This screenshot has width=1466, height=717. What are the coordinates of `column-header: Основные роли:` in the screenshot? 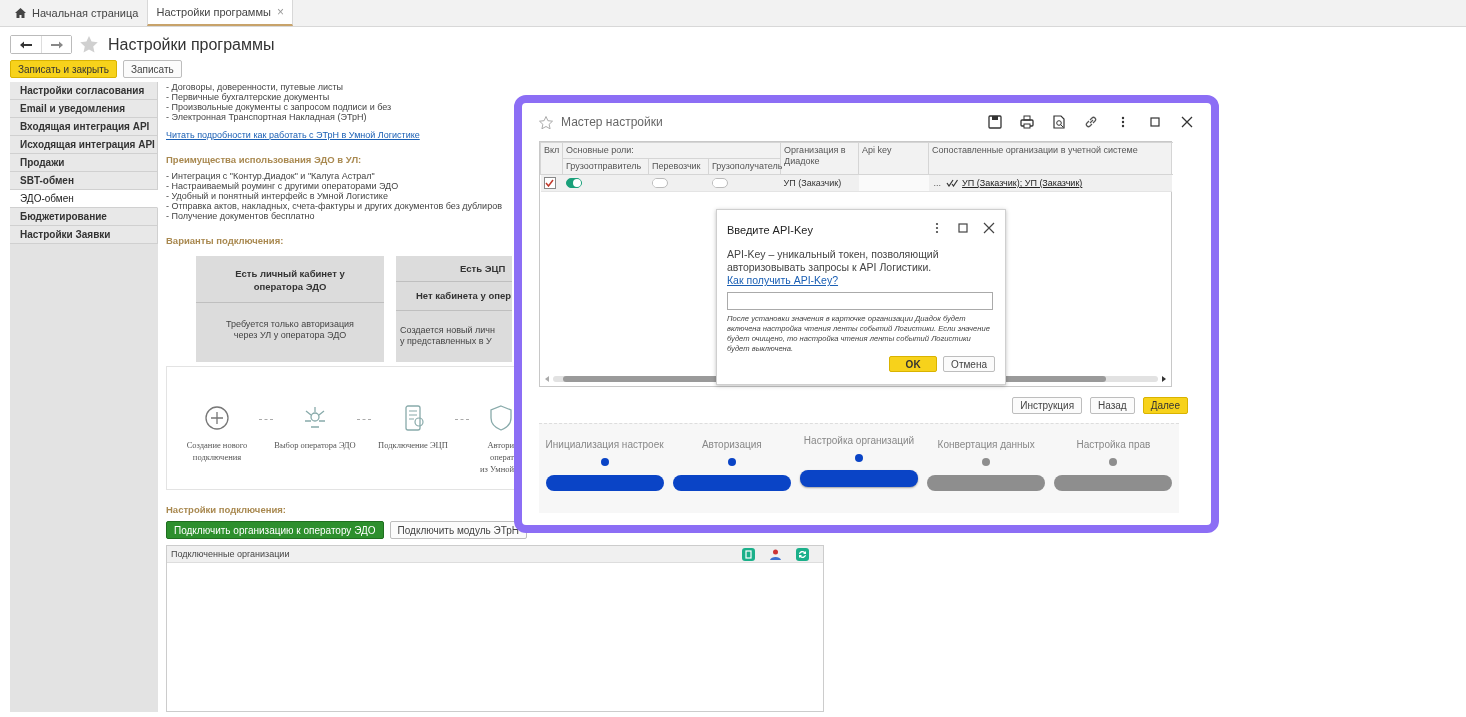 It's located at (671, 150).